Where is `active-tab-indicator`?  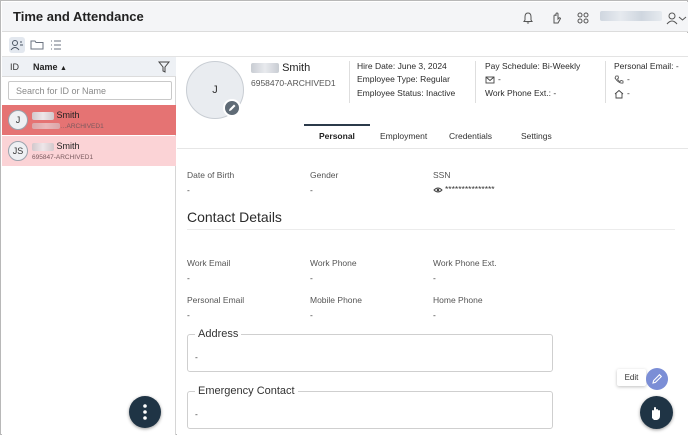 active-tab-indicator is located at coordinates (337, 125).